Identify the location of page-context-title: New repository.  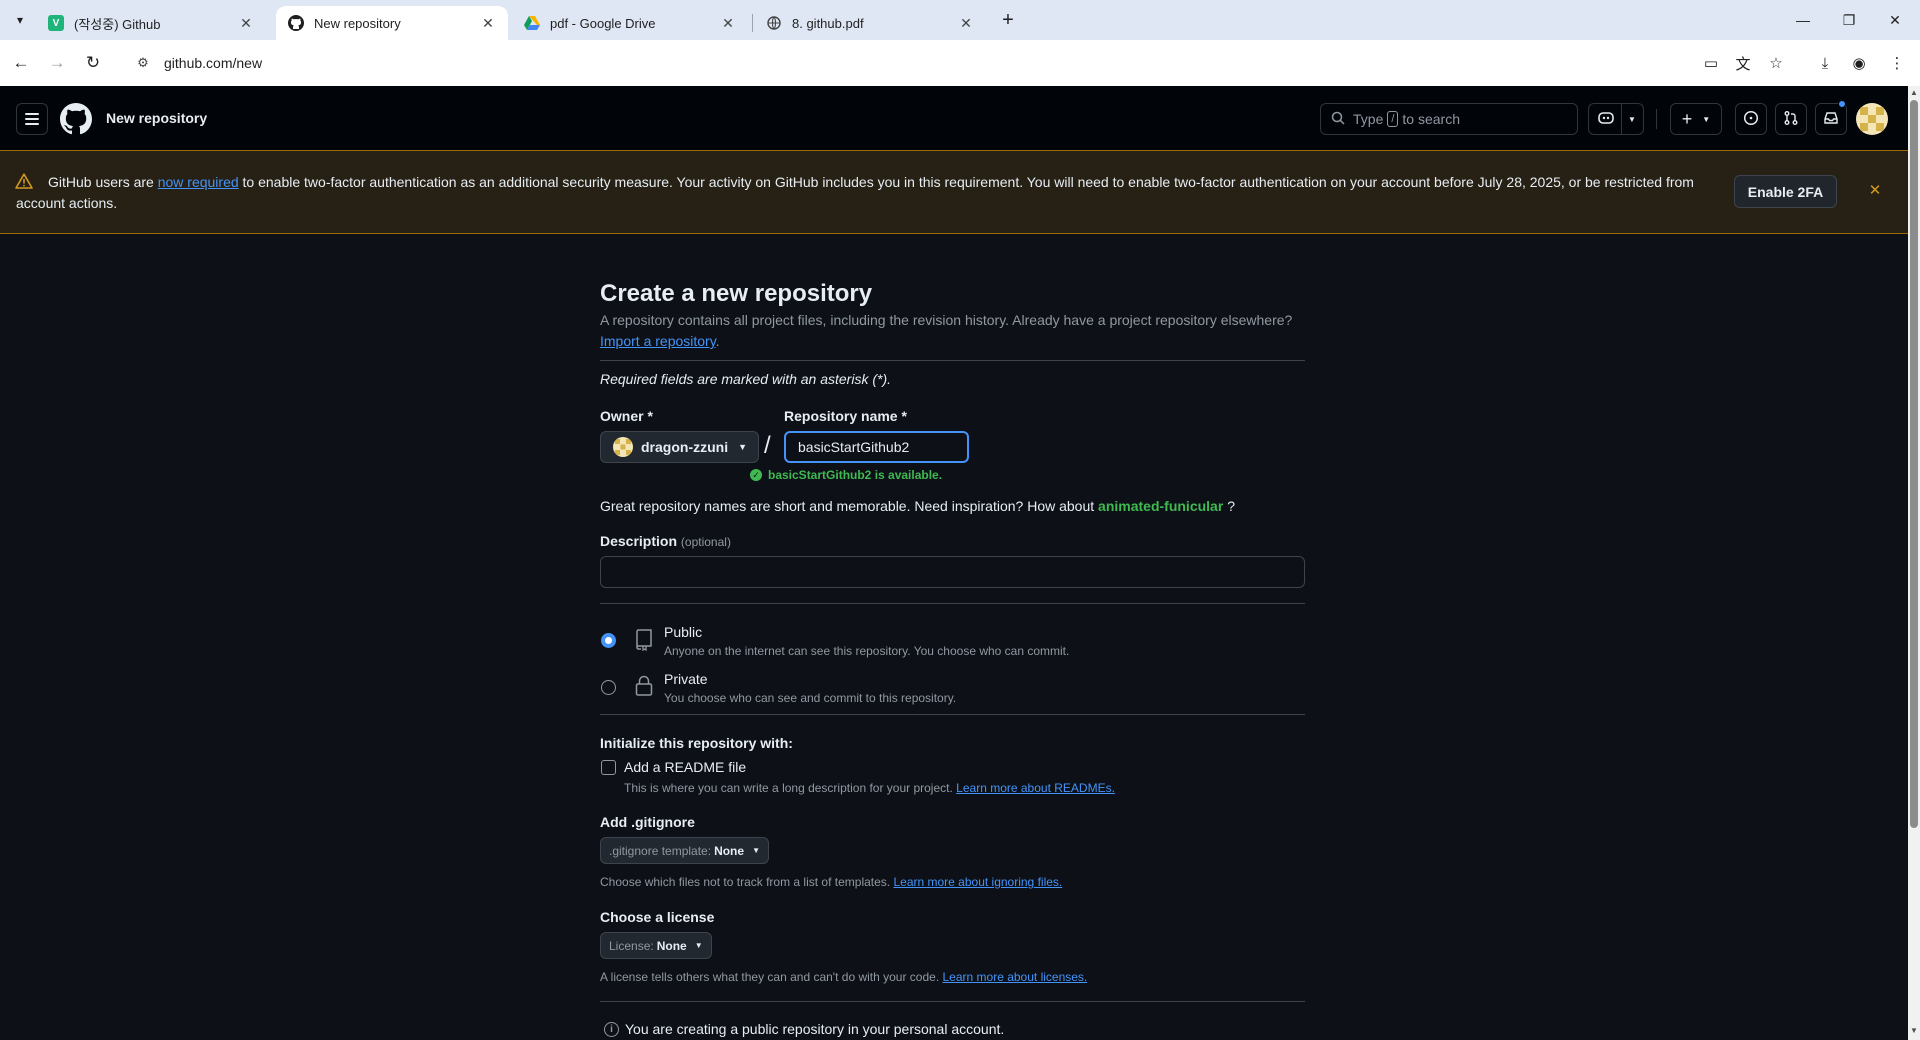
(156, 118).